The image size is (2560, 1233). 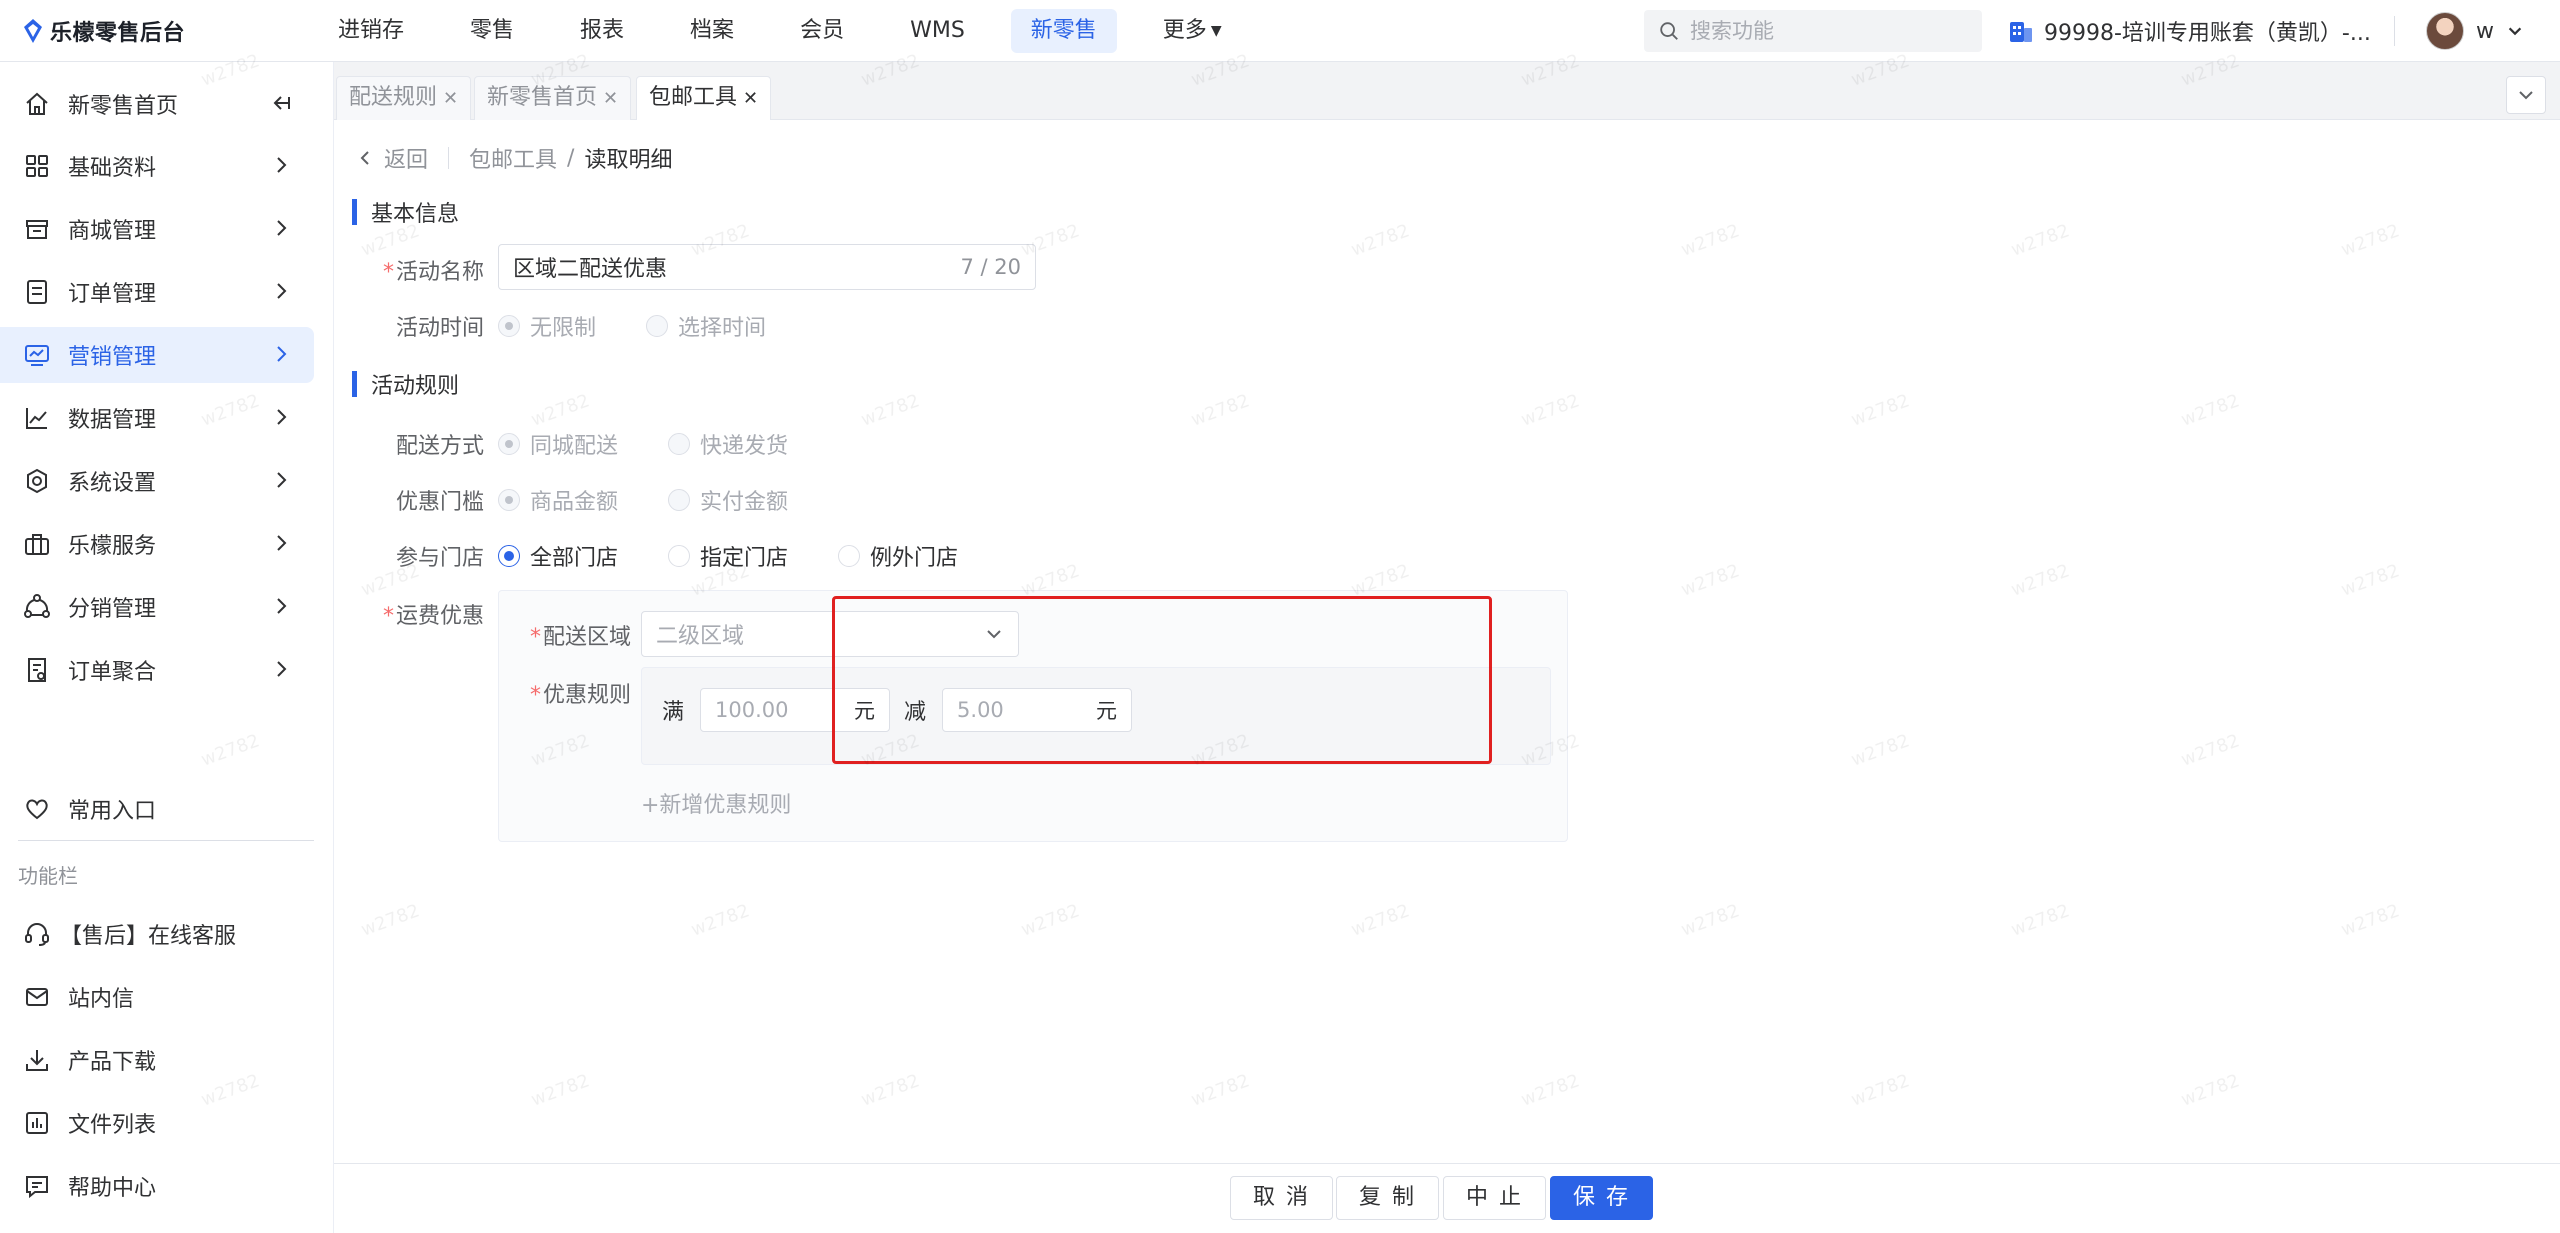 I want to click on headset-icon, so click(x=37, y=934).